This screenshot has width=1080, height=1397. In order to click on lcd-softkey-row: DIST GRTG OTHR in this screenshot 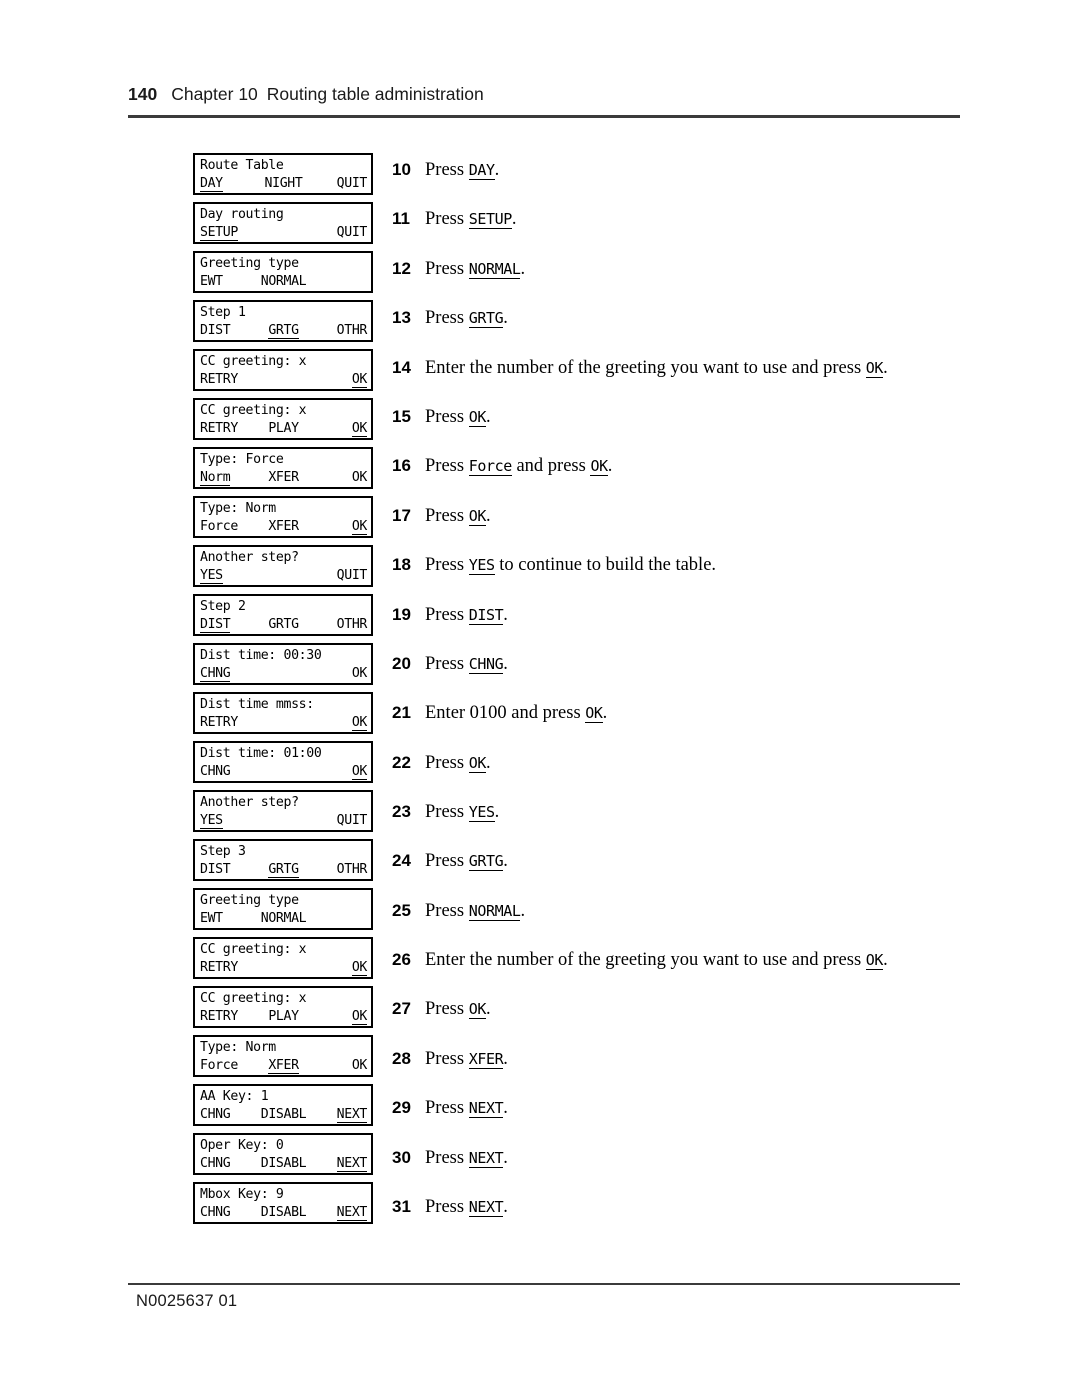, I will do `click(283, 869)`.